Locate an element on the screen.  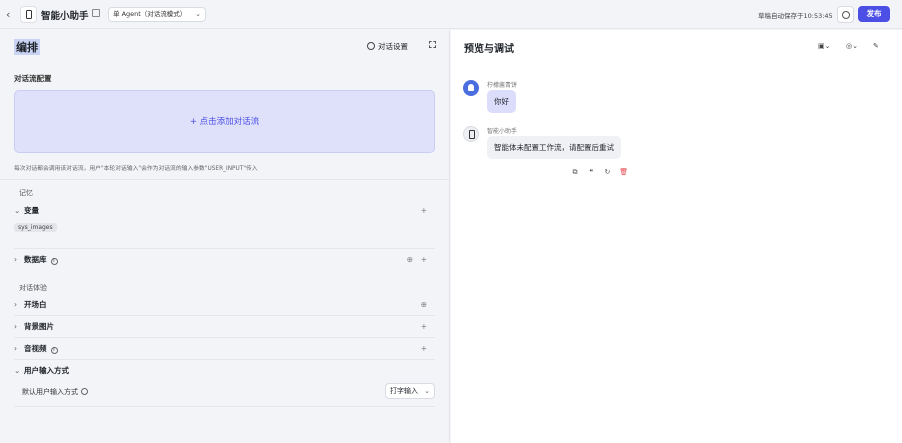
input-mode-label: 用户输入方式 is located at coordinates (46, 370).